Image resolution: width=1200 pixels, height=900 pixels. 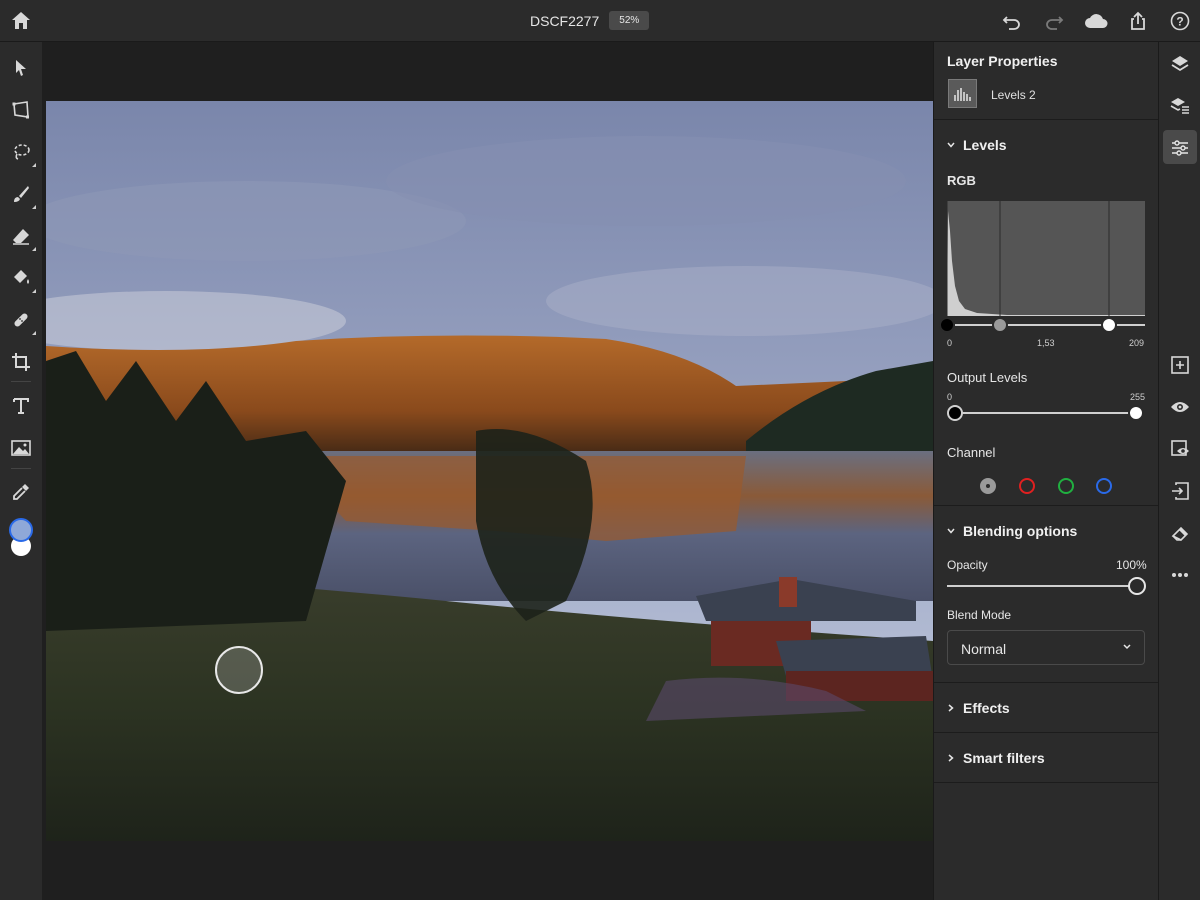 I want to click on left-toolbar, so click(x=21, y=471).